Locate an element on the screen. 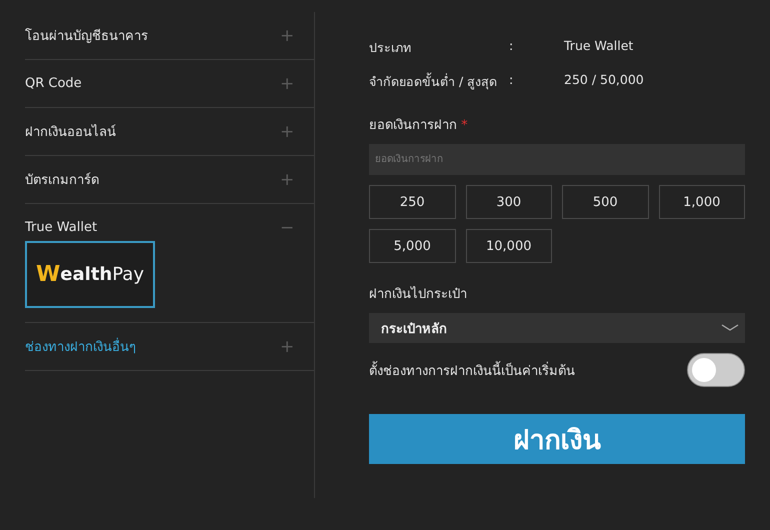 This screenshot has height=530, width=770. default-toggle is located at coordinates (716, 370).